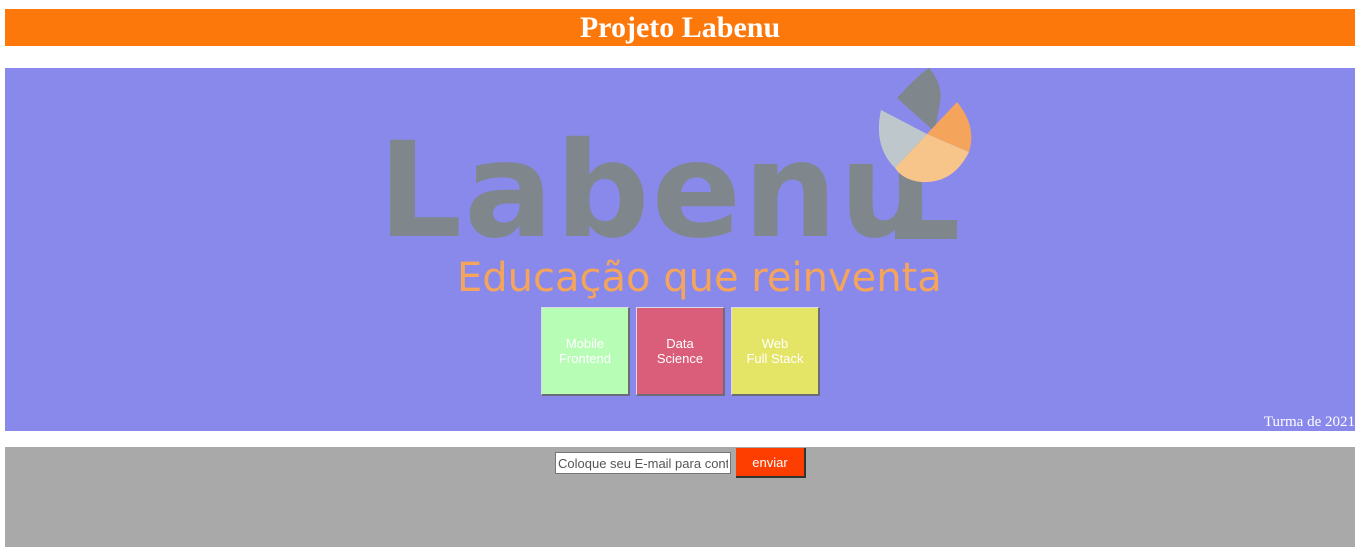 The image size is (1357, 551). I want to click on course-card-line2: Frontend, so click(585, 358).